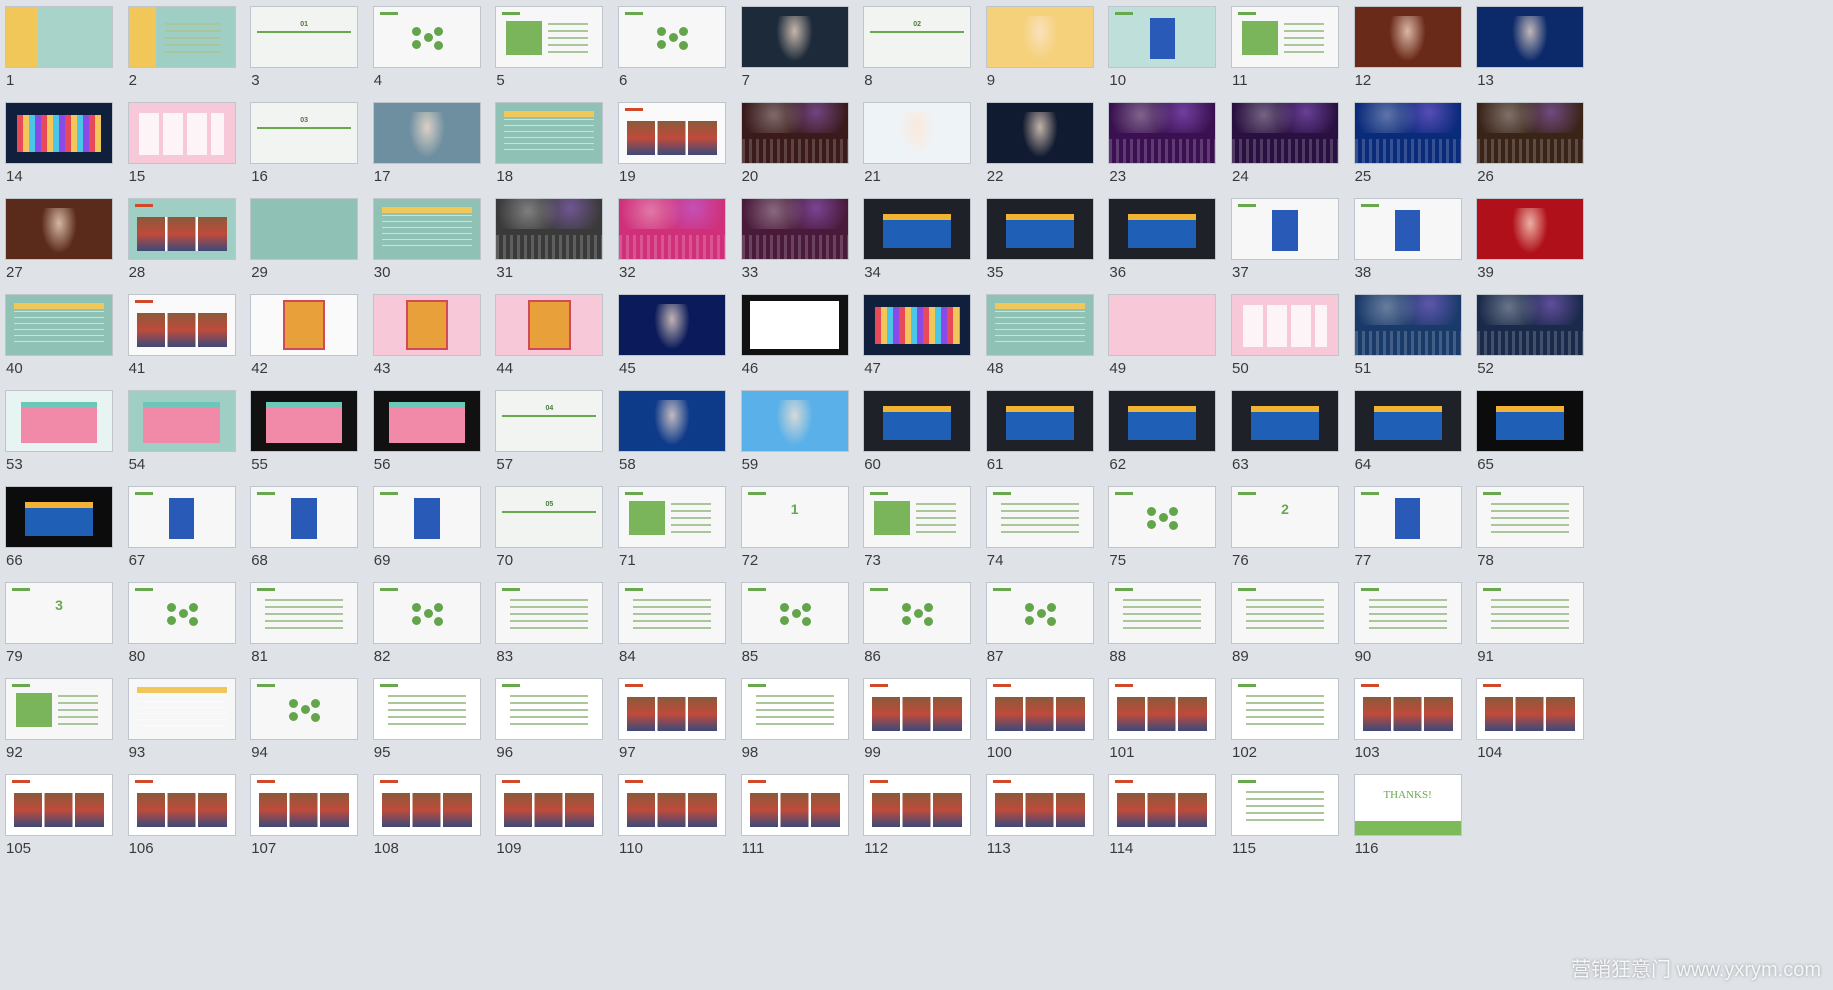  Describe the element at coordinates (794, 517) in the screenshot. I see `slide-thumbnail: 1` at that location.